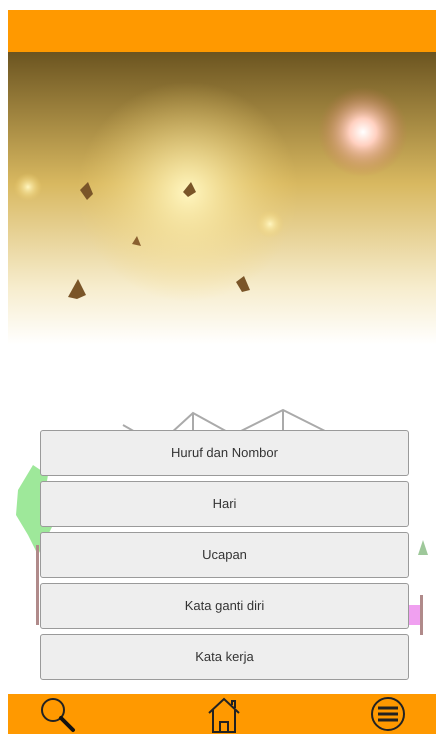 This screenshot has height=734, width=436. I want to click on search-icon, so click(58, 715).